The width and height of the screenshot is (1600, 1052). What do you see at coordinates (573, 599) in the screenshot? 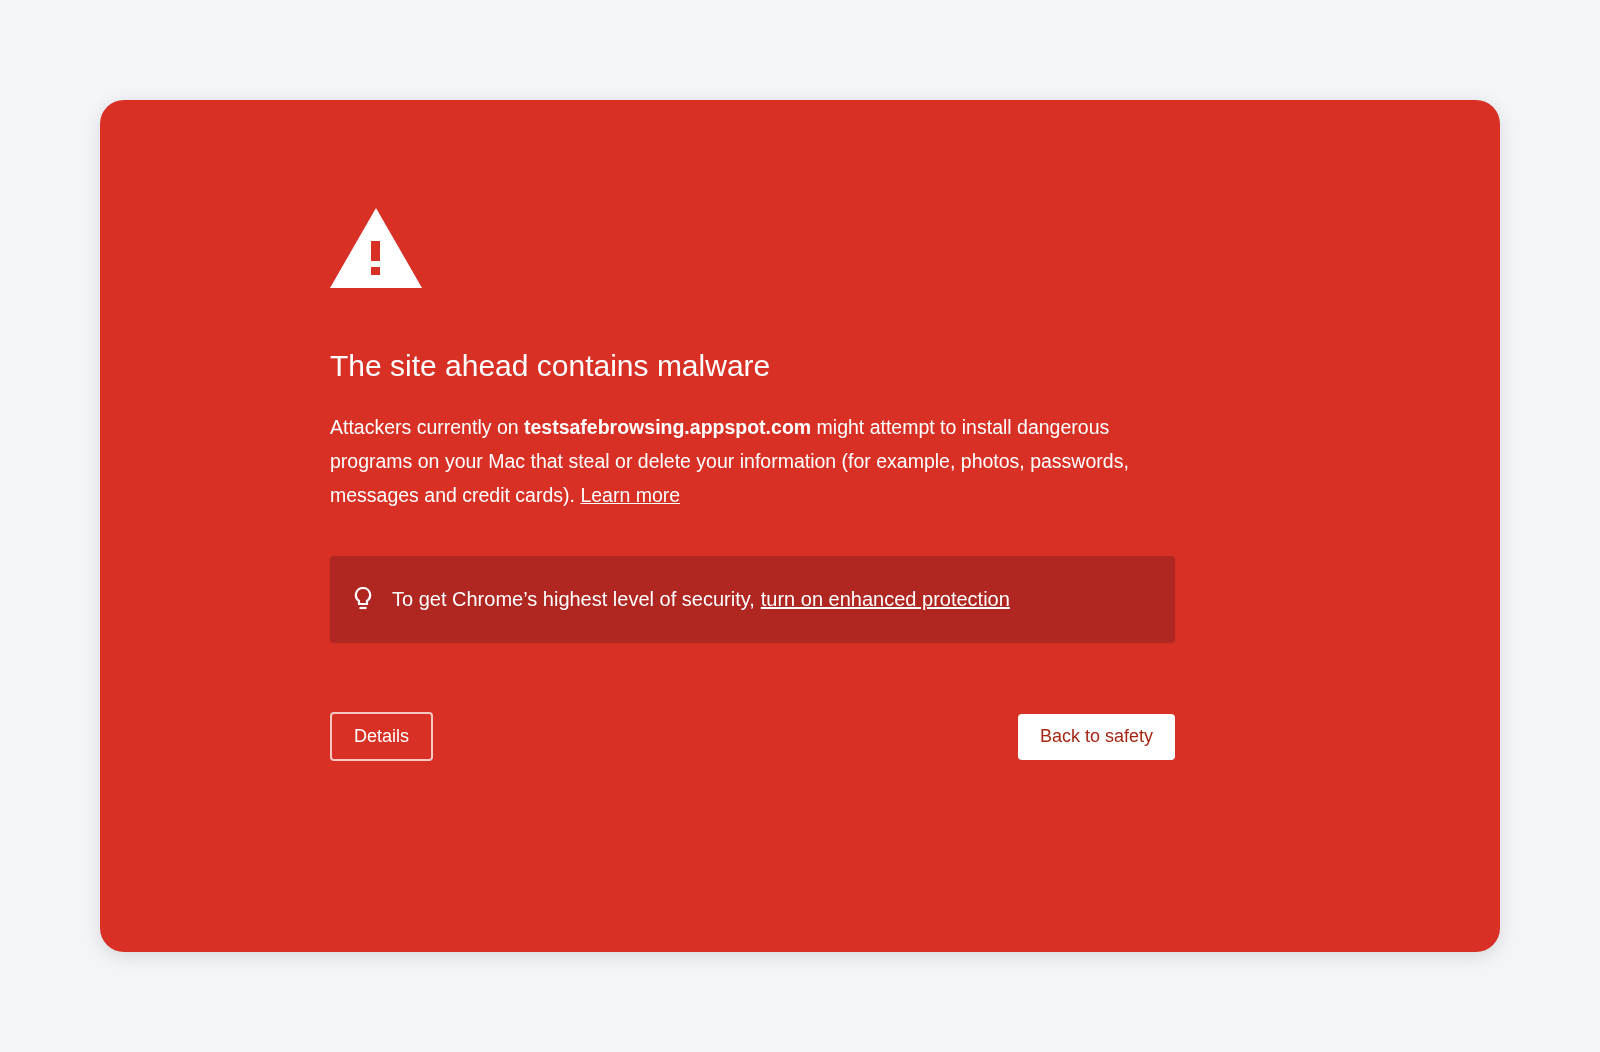
I see `tip-text: To get Chrome’s highest level of security,` at bounding box center [573, 599].